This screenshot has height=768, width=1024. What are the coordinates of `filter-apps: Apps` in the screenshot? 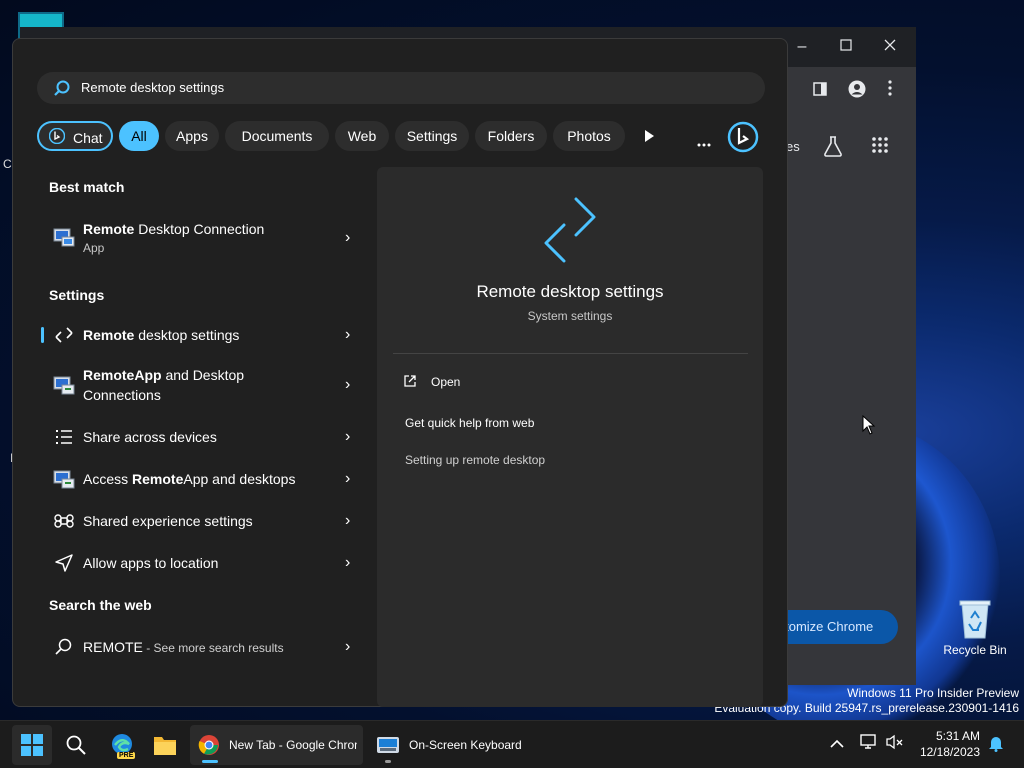 It's located at (192, 136).